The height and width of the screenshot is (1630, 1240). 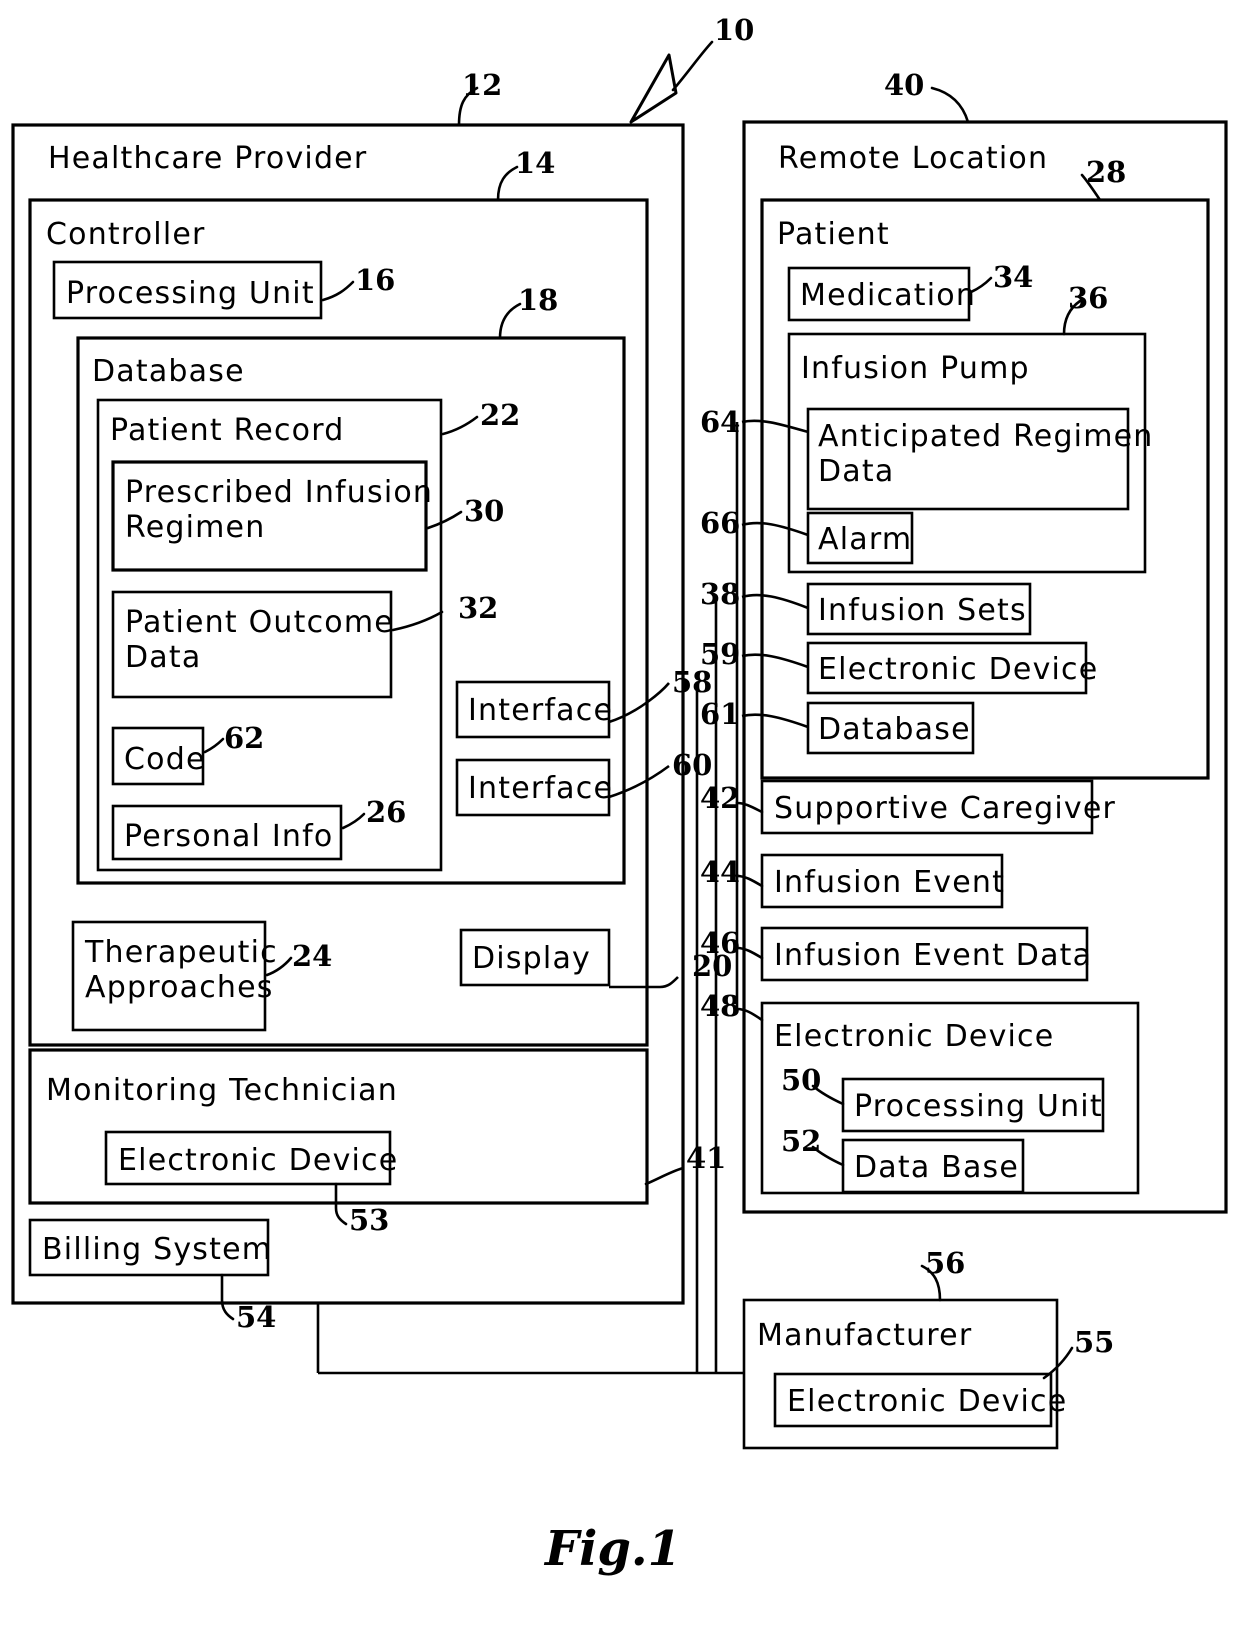 What do you see at coordinates (664, 1176) in the screenshot?
I see `ref-41-leader` at bounding box center [664, 1176].